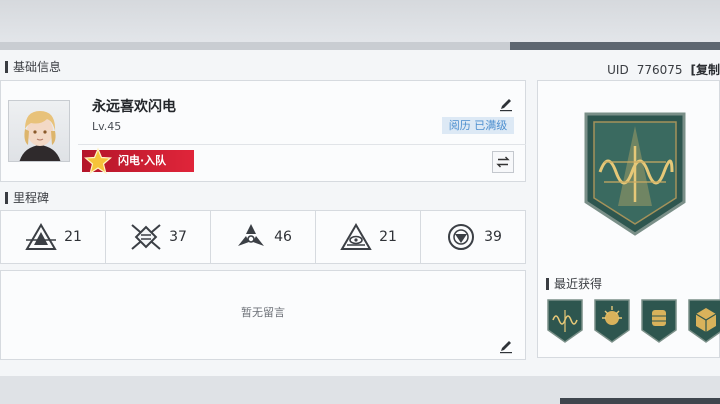 The width and height of the screenshot is (720, 404). Describe the element at coordinates (360, 390) in the screenshot. I see `background-bottom` at that location.